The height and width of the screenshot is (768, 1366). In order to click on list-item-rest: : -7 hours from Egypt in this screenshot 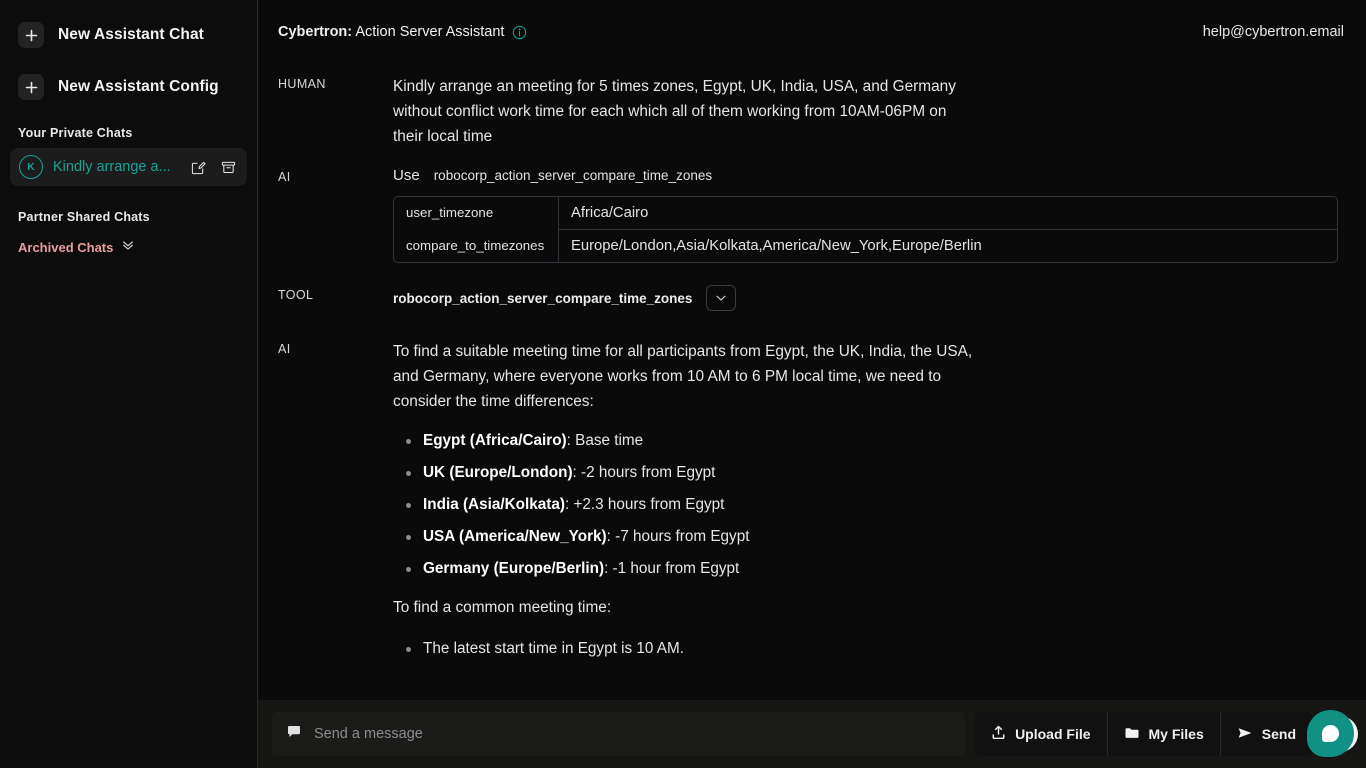, I will do `click(678, 536)`.